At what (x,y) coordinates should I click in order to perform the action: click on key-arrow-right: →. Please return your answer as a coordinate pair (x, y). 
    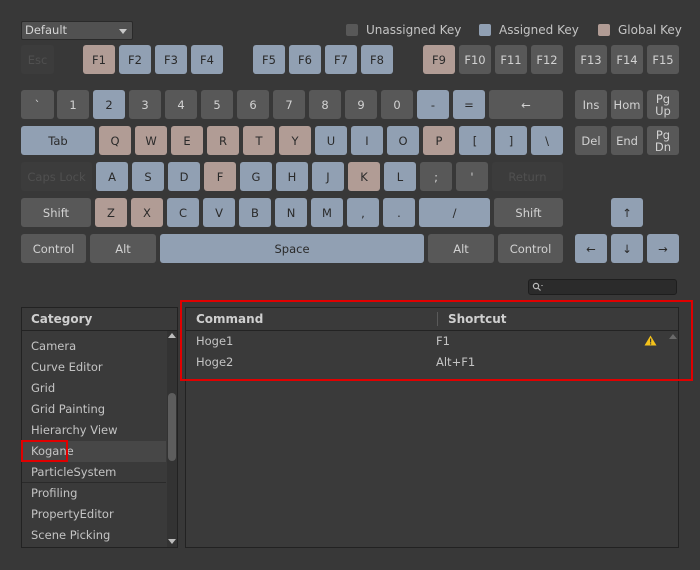
    Looking at the image, I should click on (663, 248).